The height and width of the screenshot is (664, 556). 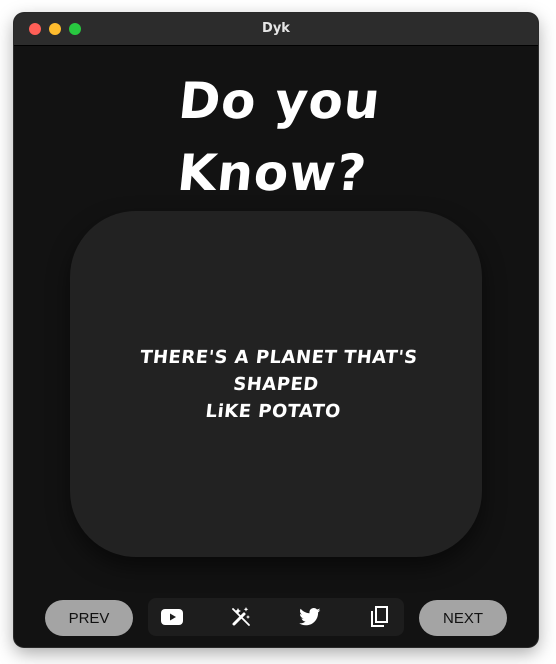 I want to click on twitter-icon, so click(x=310, y=617).